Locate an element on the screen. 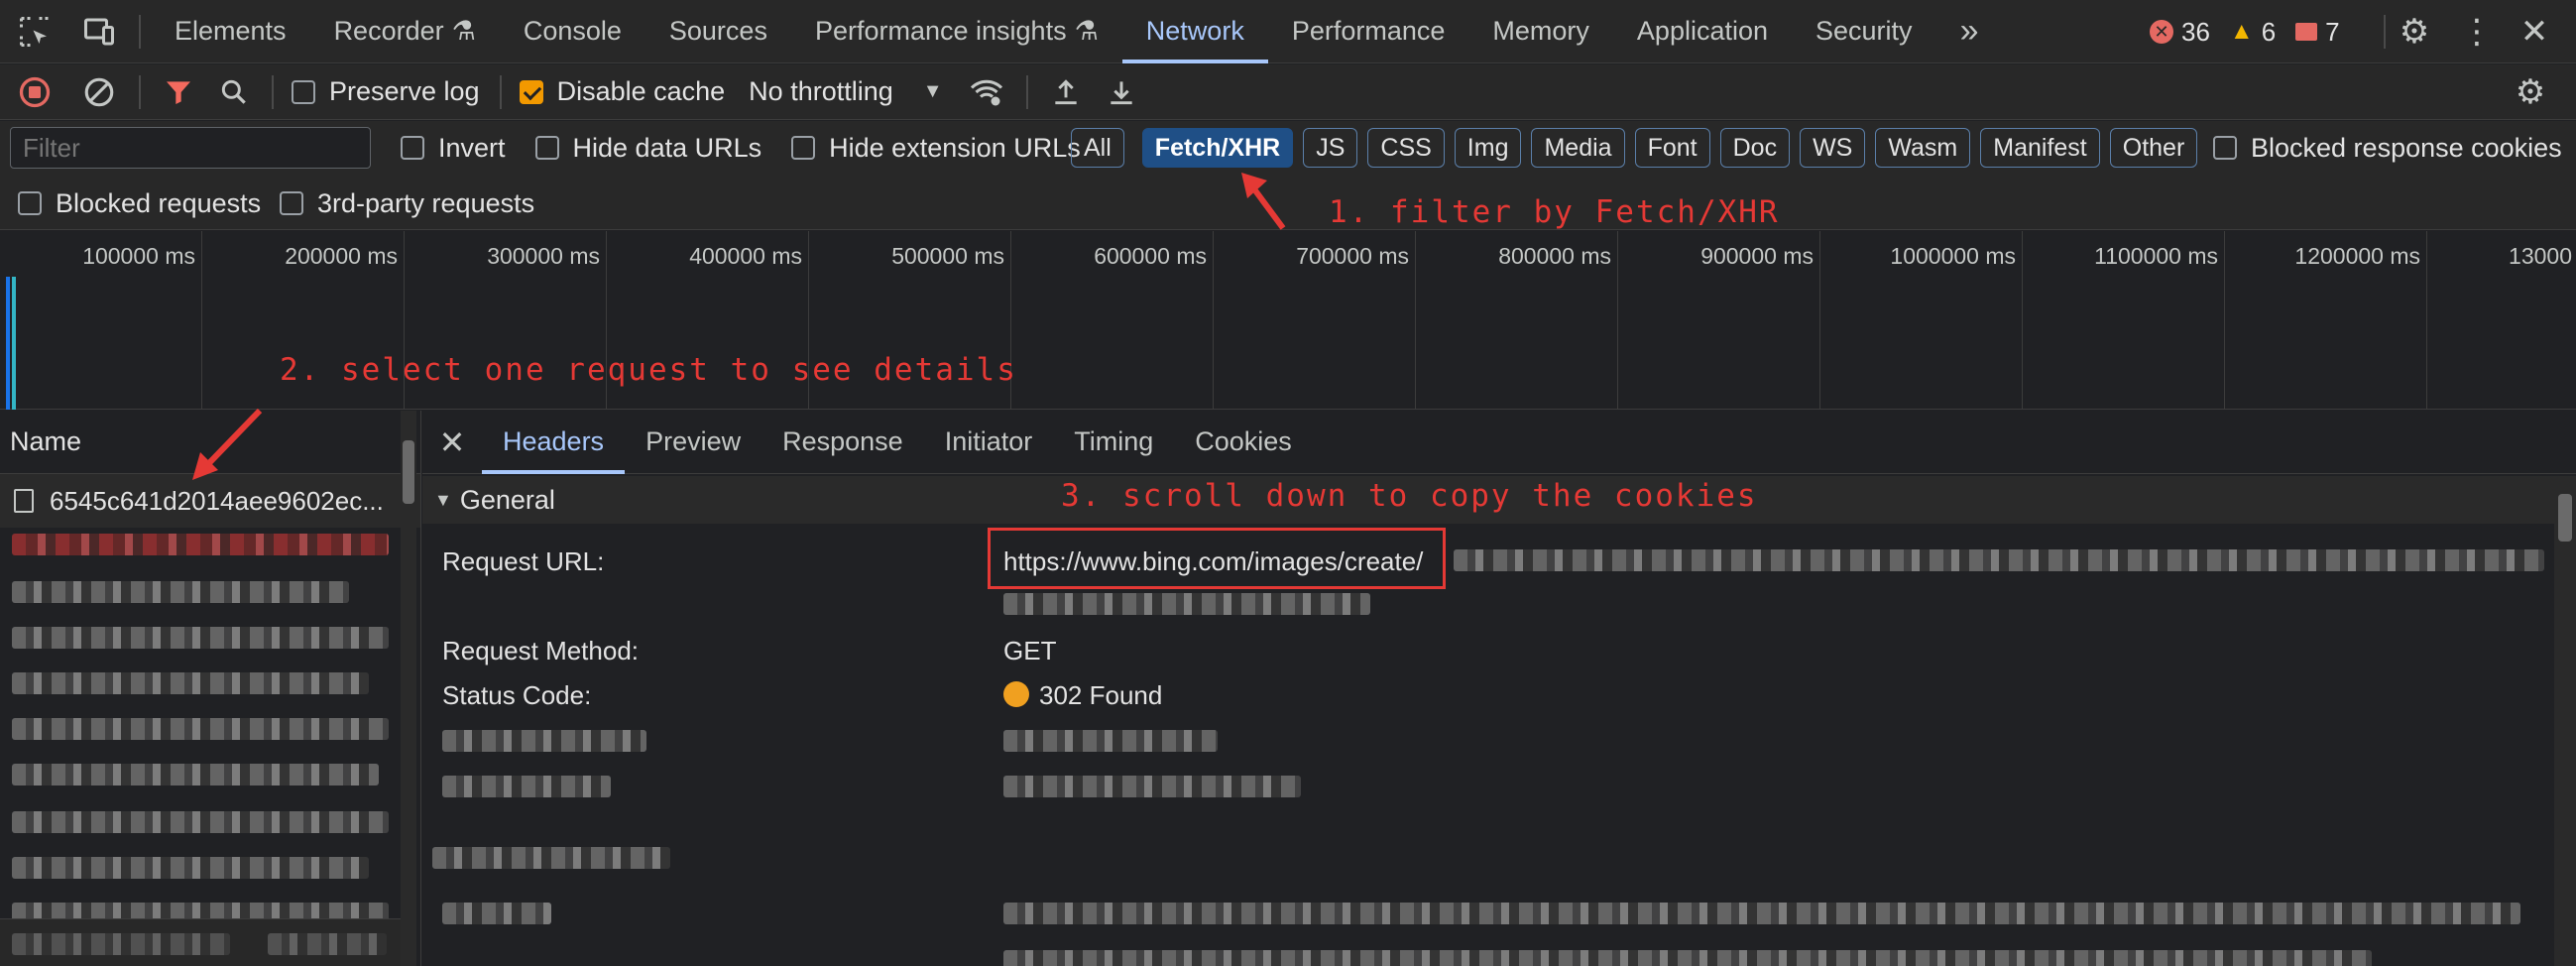 This screenshot has width=2576, height=966. request-method-value: GET is located at coordinates (1029, 651).